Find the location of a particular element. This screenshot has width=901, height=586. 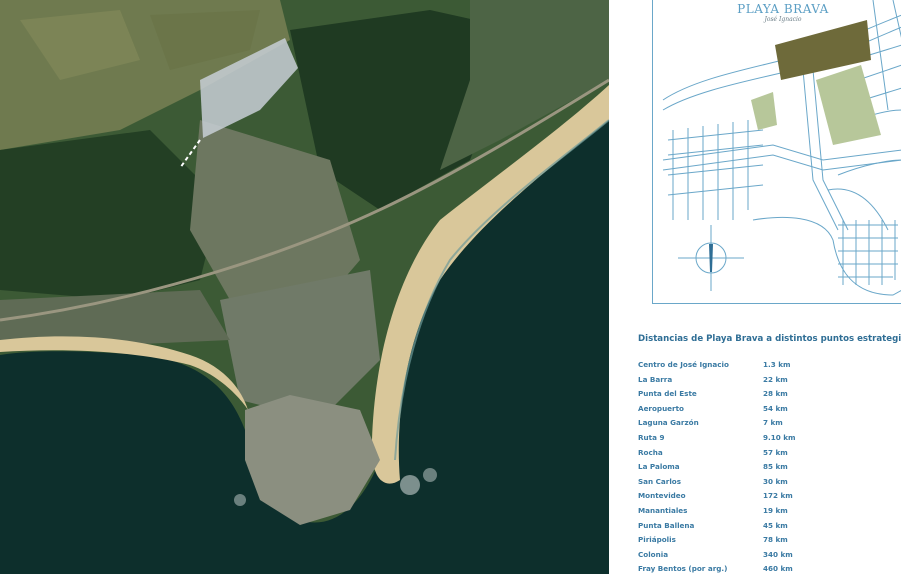

distance-row: Aeropuerto 54 km is located at coordinates (758, 411).